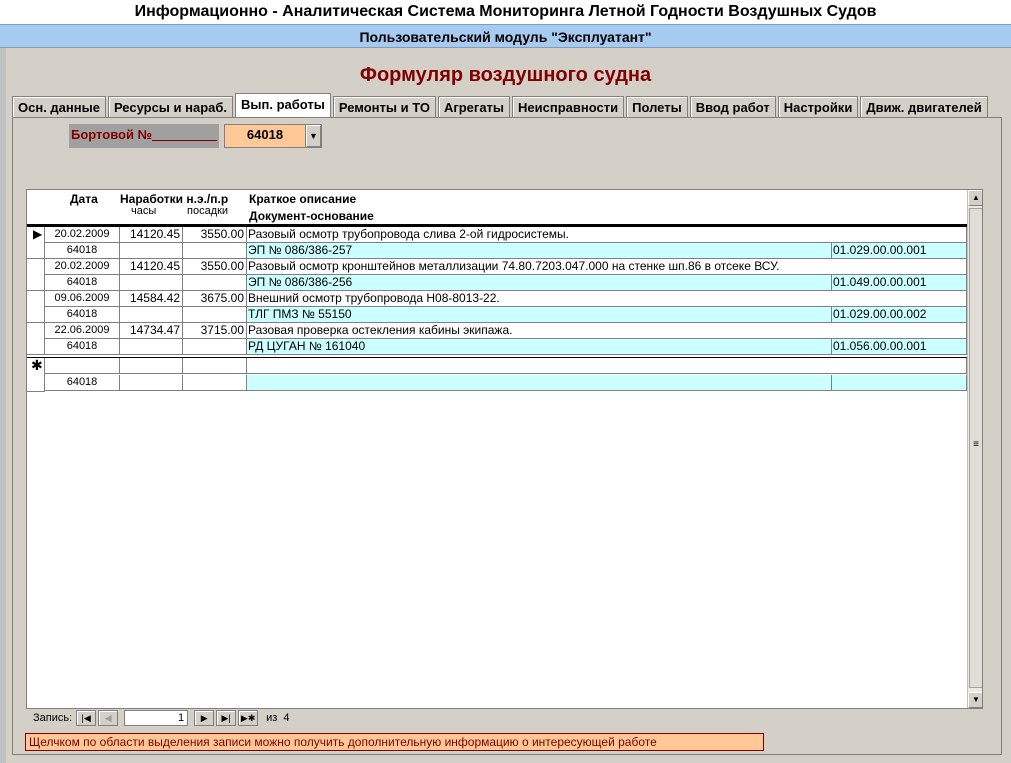 This screenshot has height=763, width=1011. Describe the element at coordinates (108, 718) in the screenshot. I see `prev-record-icon: ◀` at that location.